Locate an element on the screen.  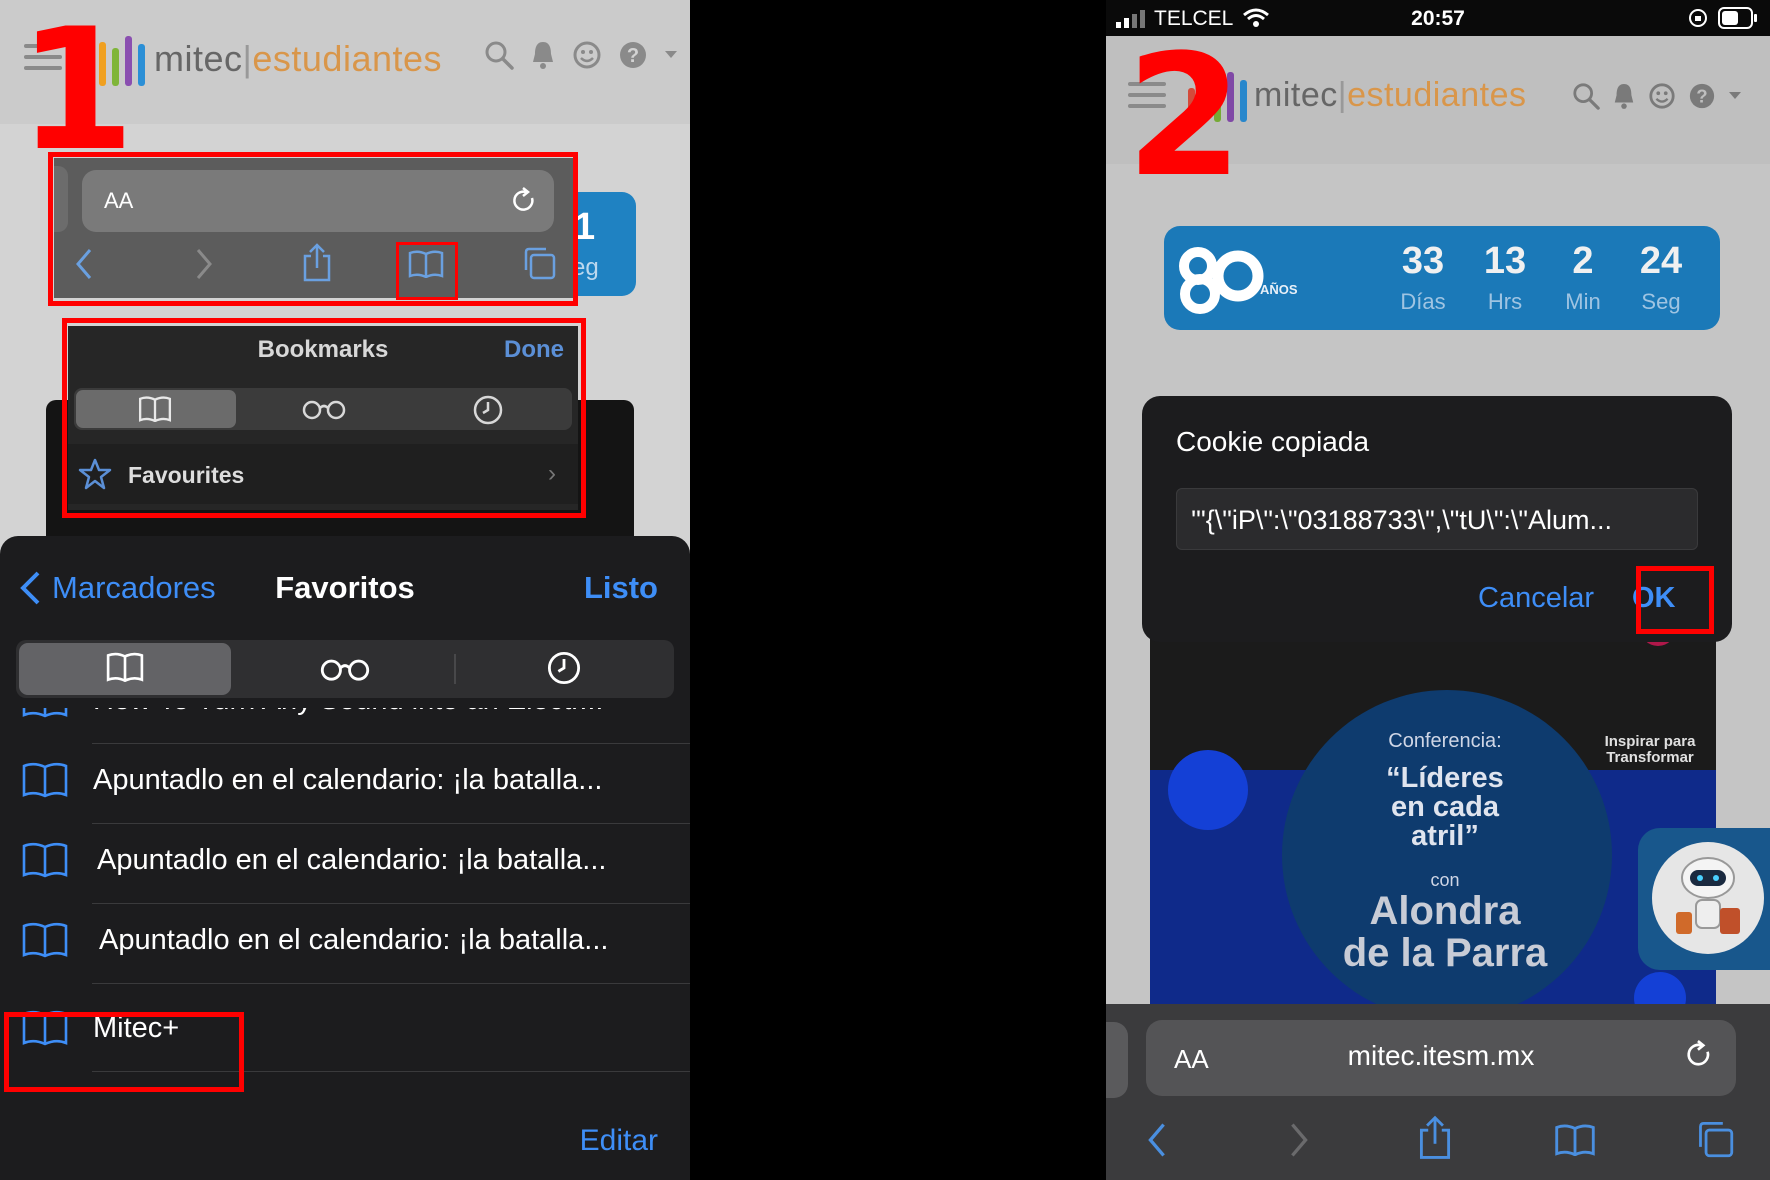
safari-toolbar: AA mitec.itesm.mx is located at coordinates (1438, 1092).